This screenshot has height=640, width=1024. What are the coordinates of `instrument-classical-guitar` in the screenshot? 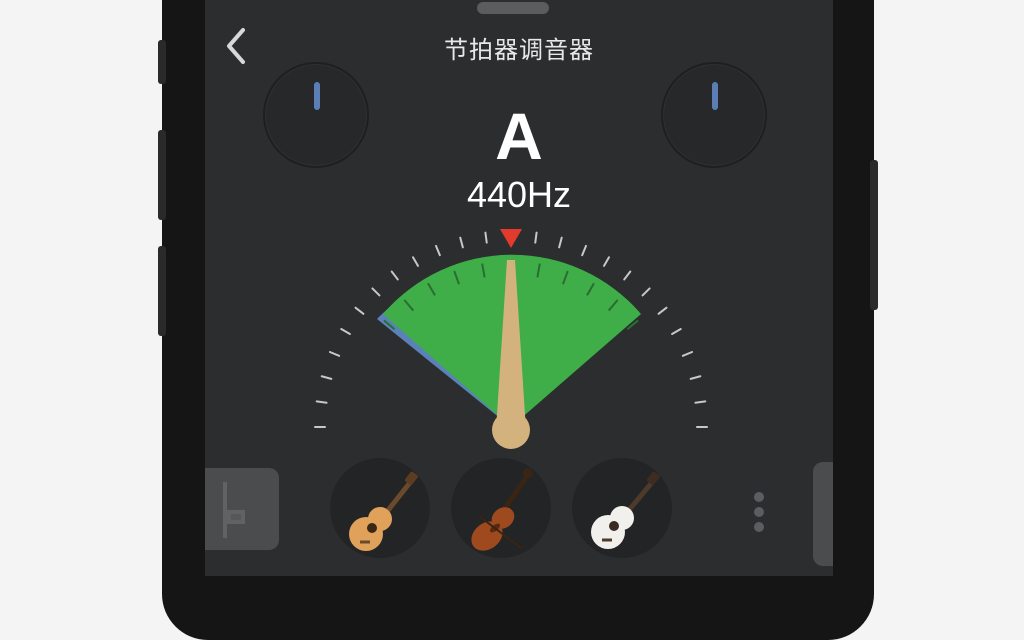 It's located at (622, 508).